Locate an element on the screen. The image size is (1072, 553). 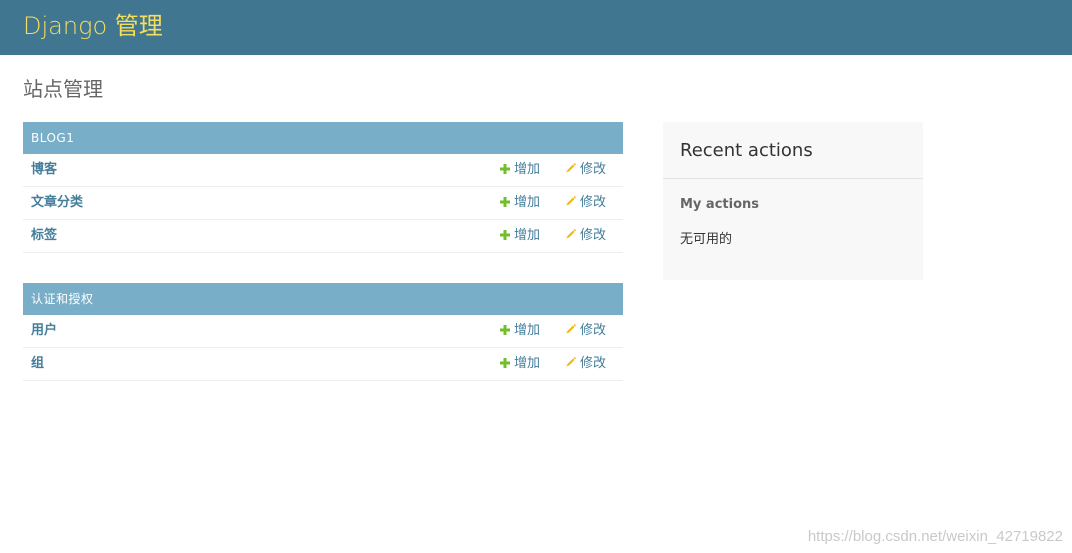
app-caption: BLOG1 is located at coordinates (323, 138).